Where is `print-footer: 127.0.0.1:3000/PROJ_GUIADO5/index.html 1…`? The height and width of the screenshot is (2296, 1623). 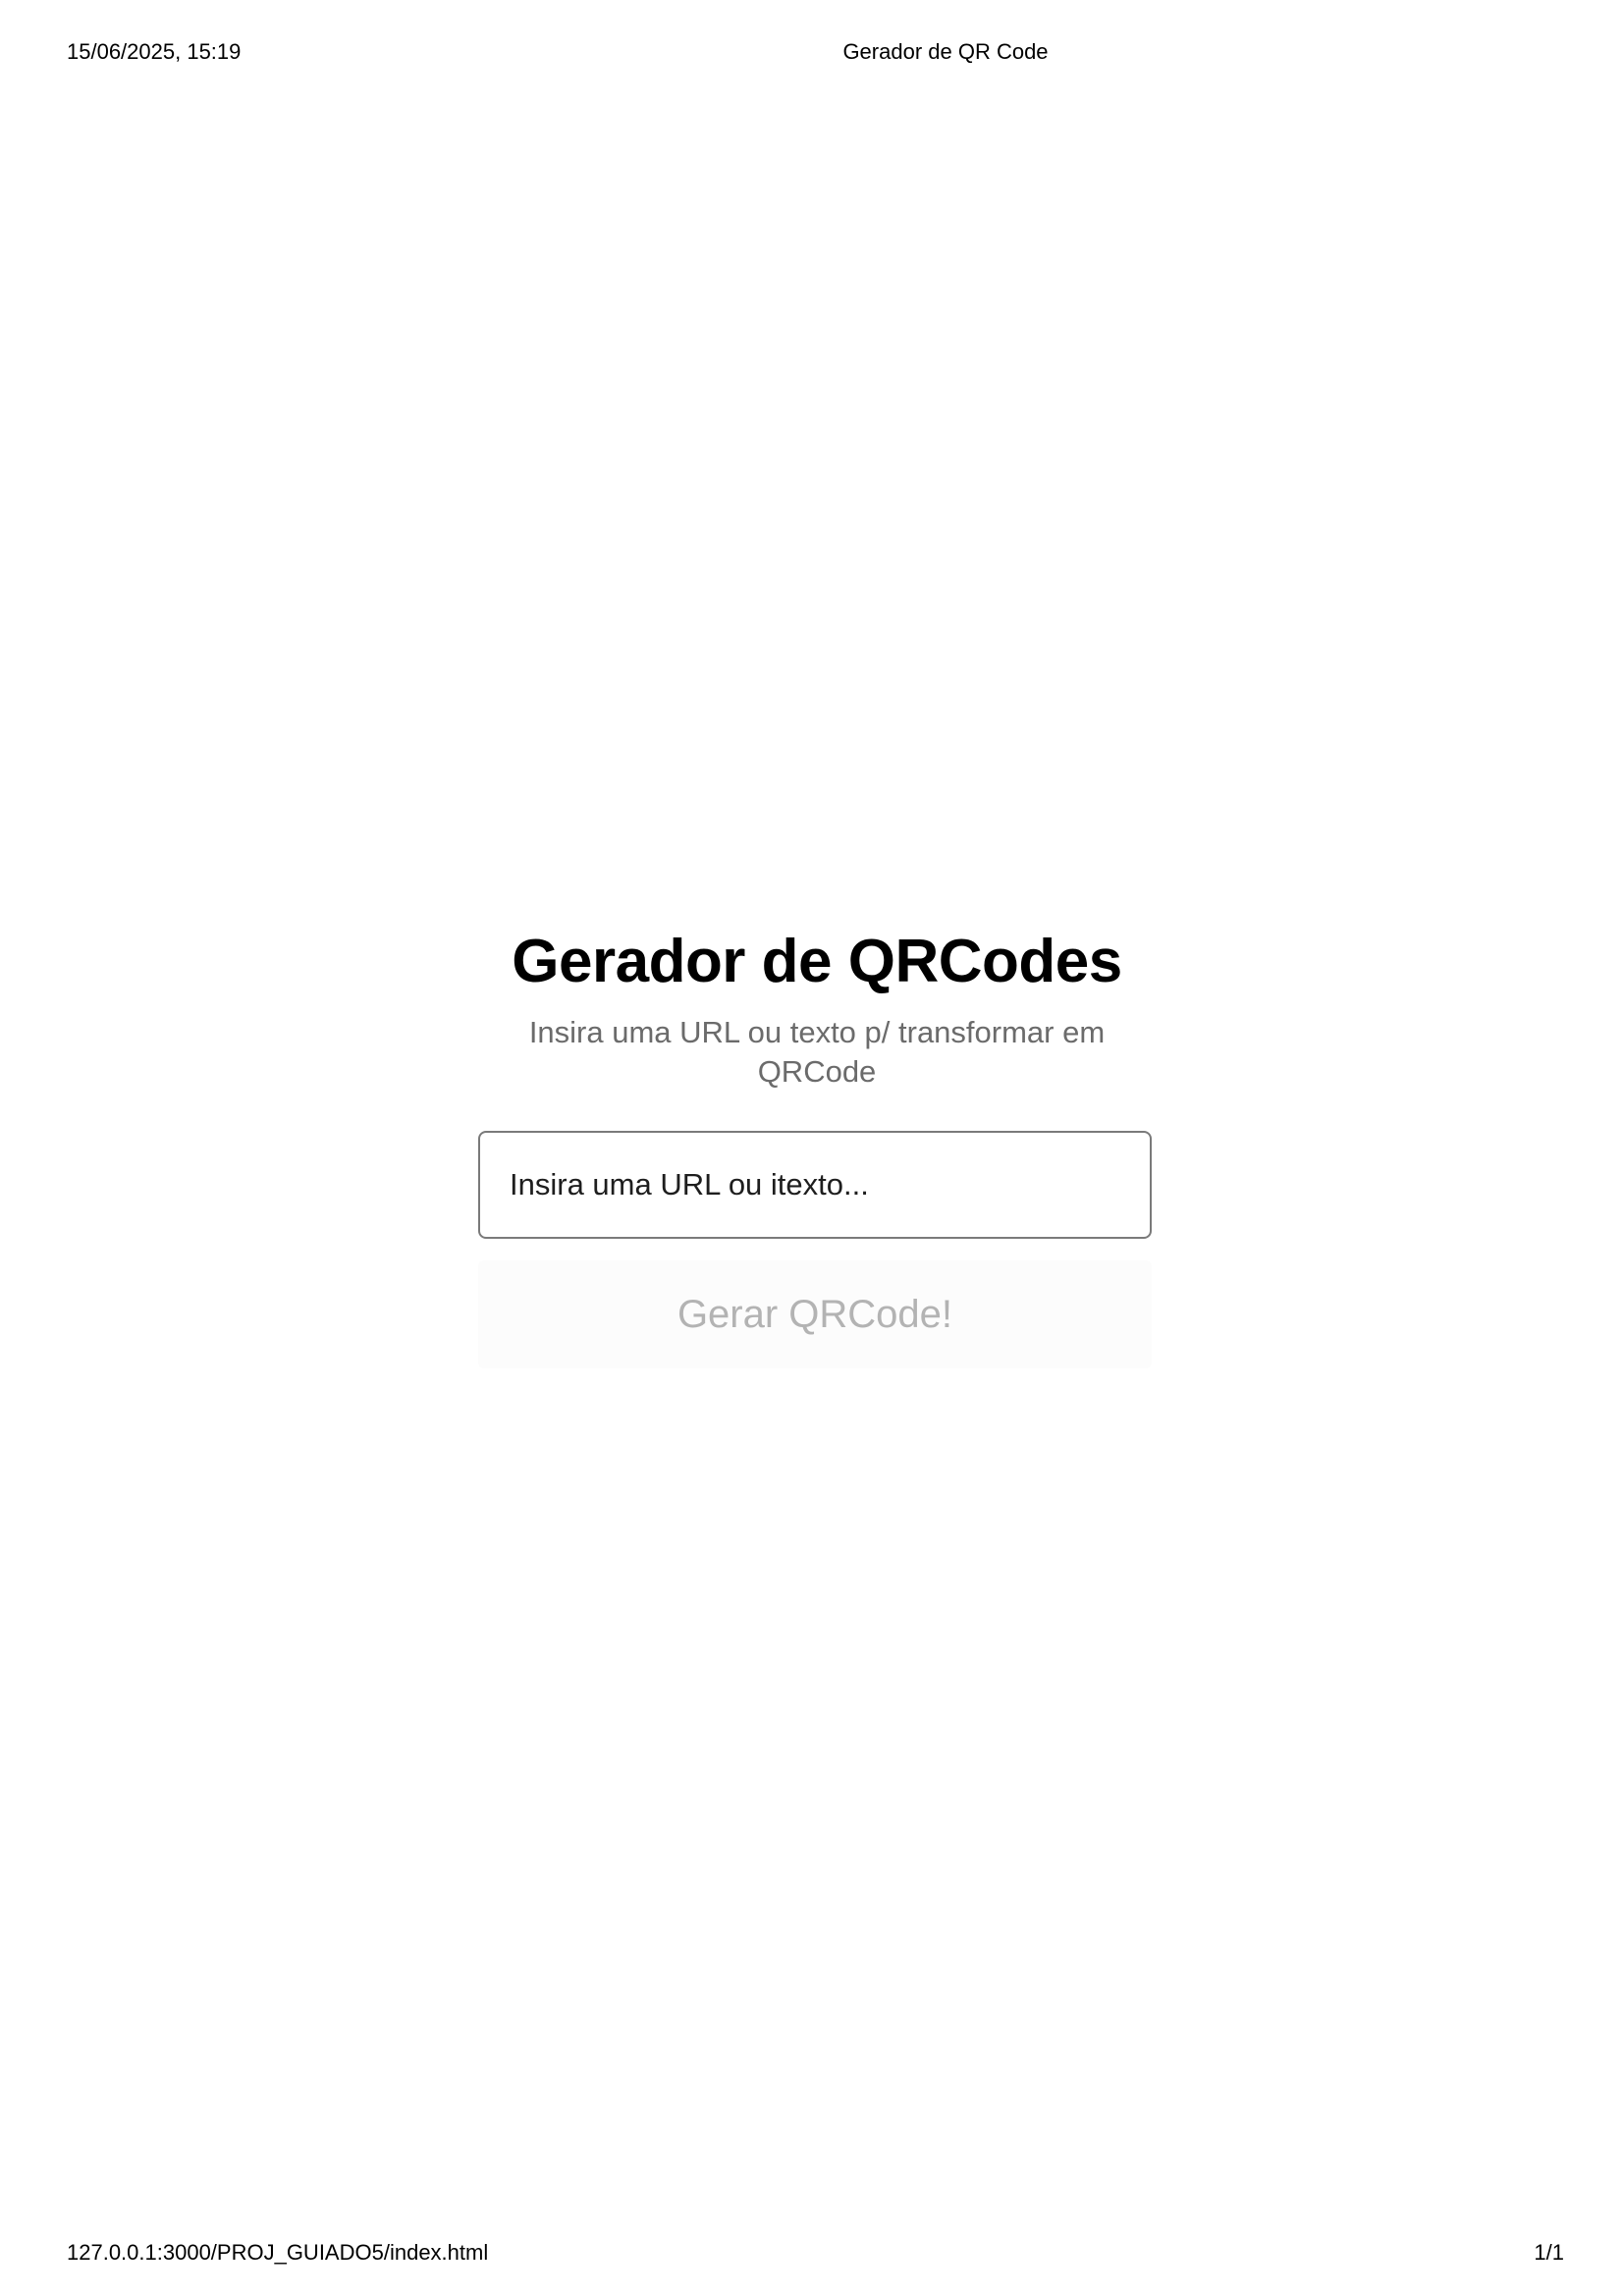
print-footer: 127.0.0.1:3000/PROJ_GUIADO5/index.html 1… is located at coordinates (811, 2255).